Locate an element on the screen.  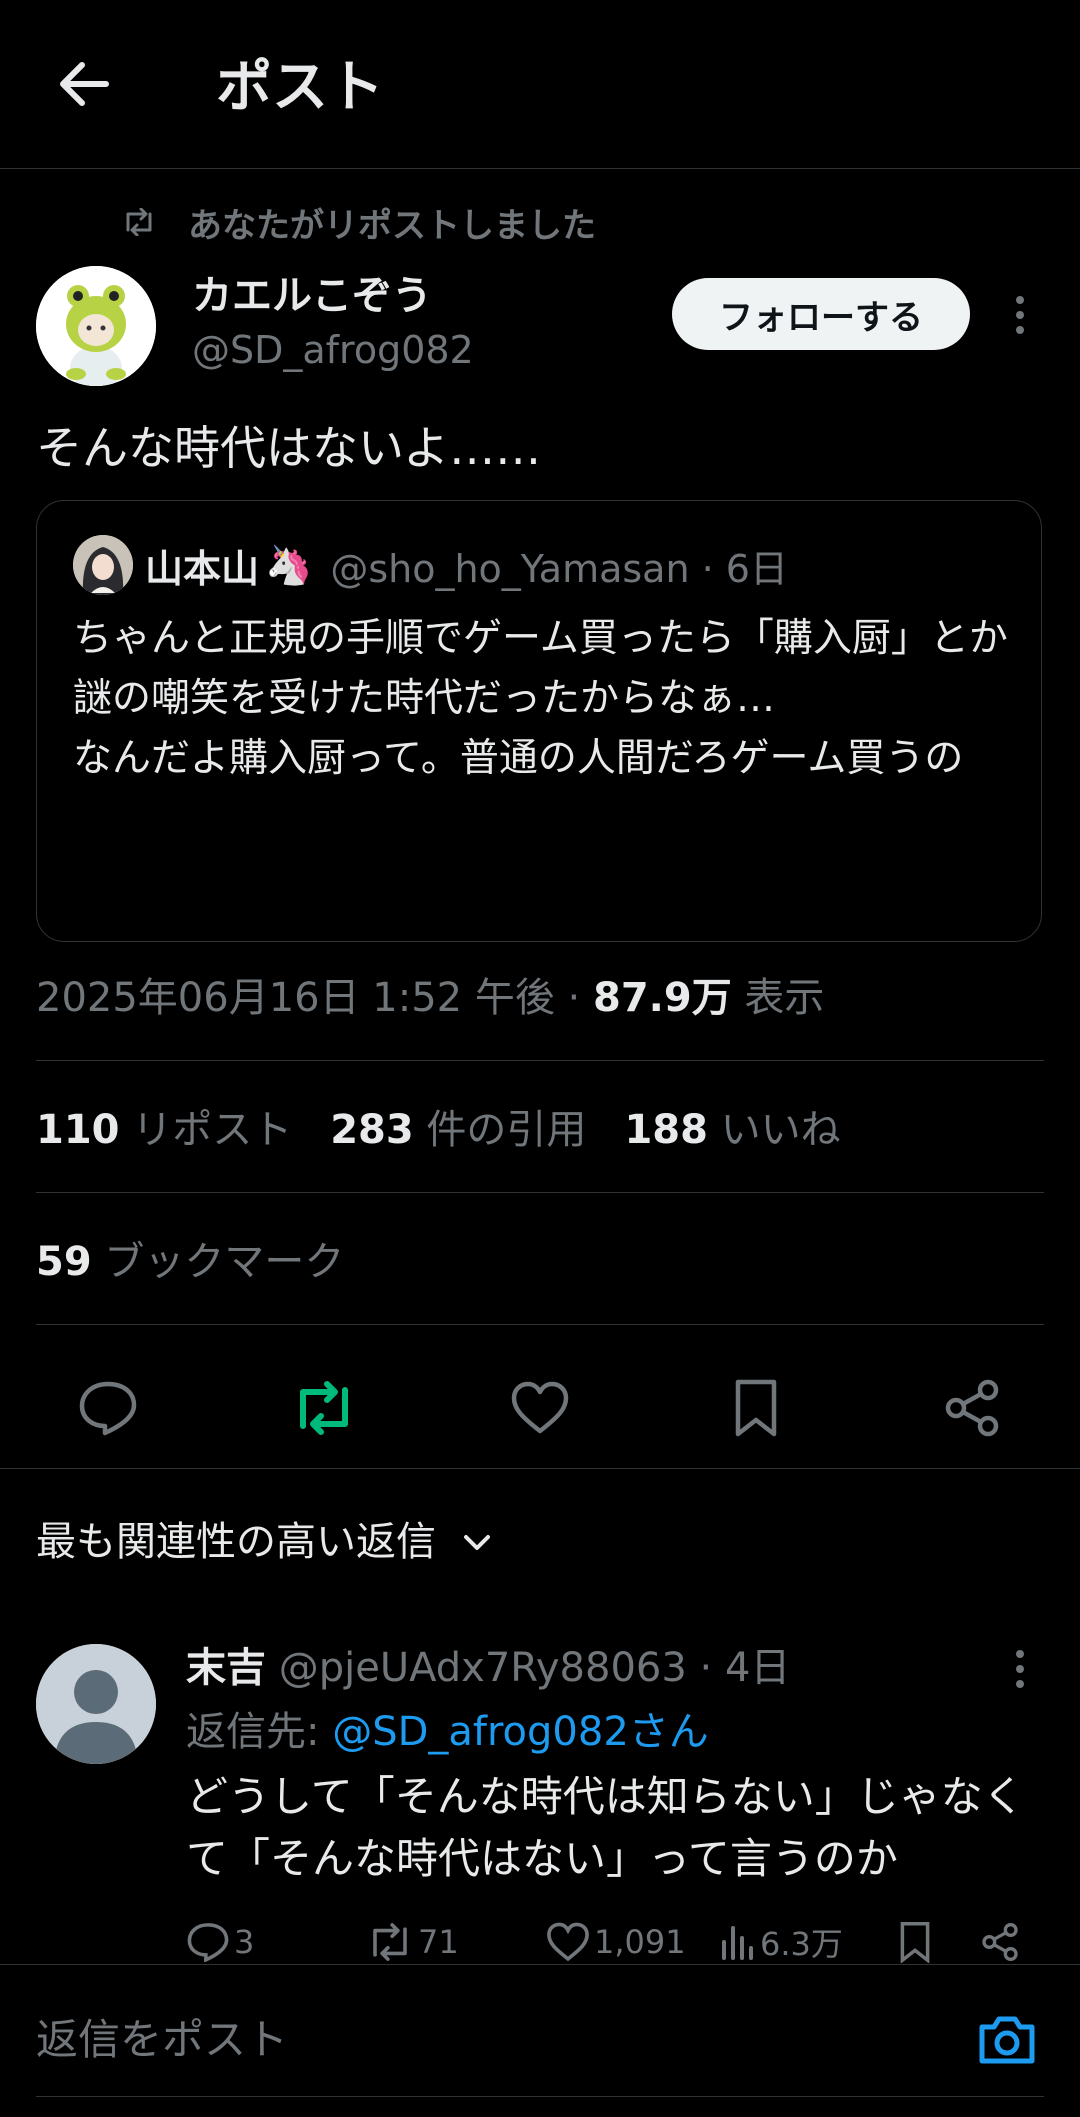
chevron-down-icon is located at coordinates (477, 1542).